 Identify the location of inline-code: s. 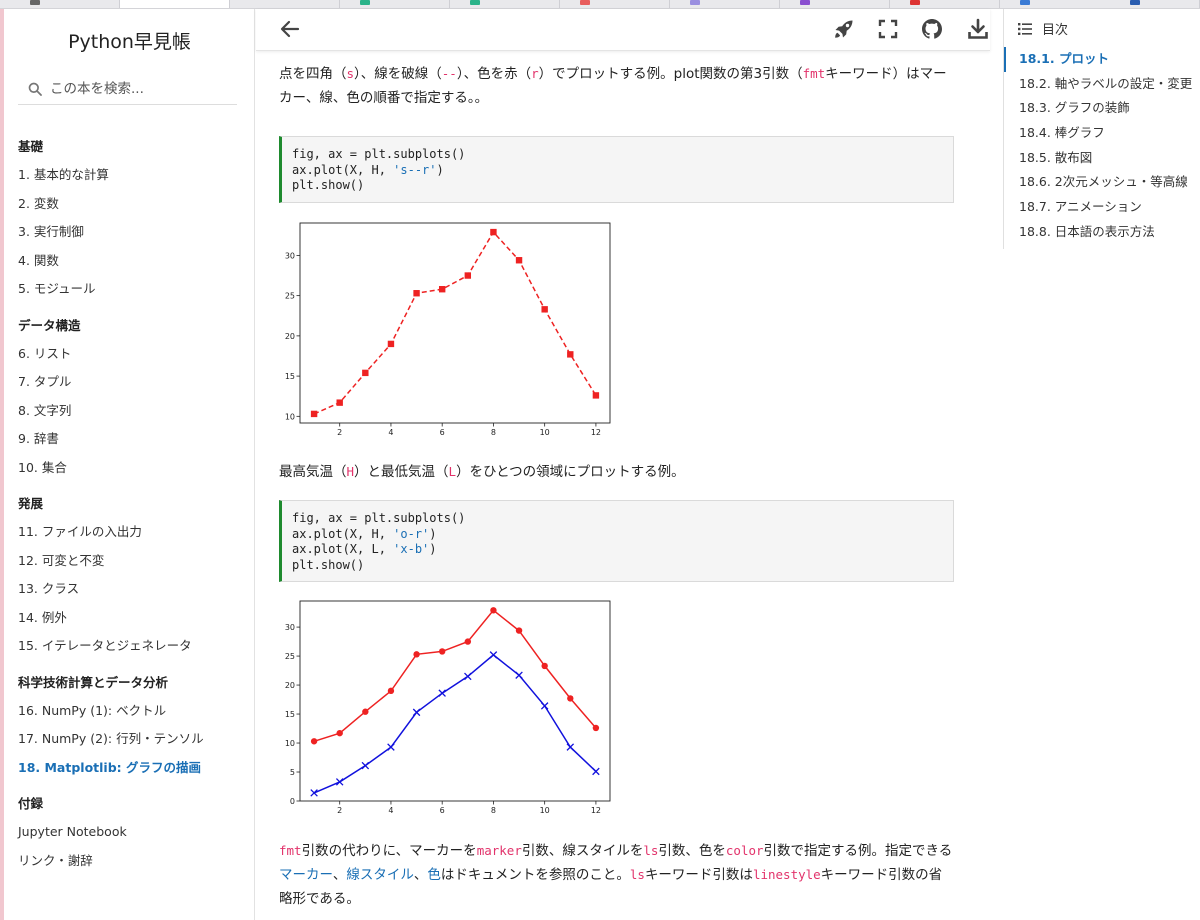
(350, 73).